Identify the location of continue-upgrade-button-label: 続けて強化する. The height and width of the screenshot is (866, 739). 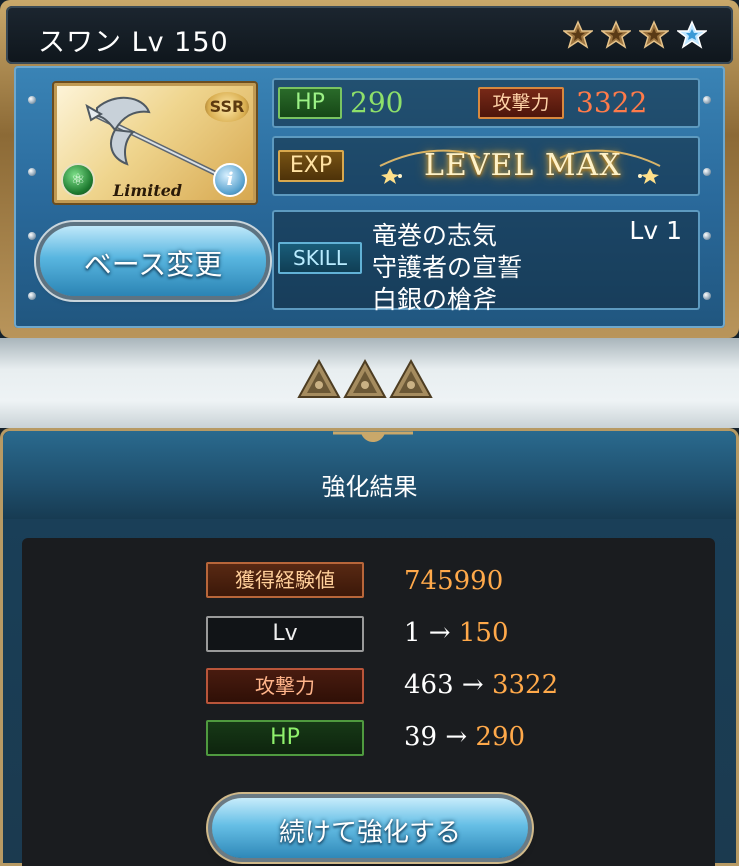
(369, 833).